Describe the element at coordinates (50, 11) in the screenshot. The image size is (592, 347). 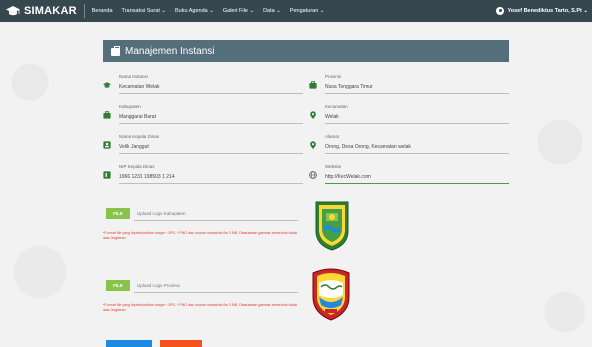
I see `brand-name: SIMAKAR` at that location.